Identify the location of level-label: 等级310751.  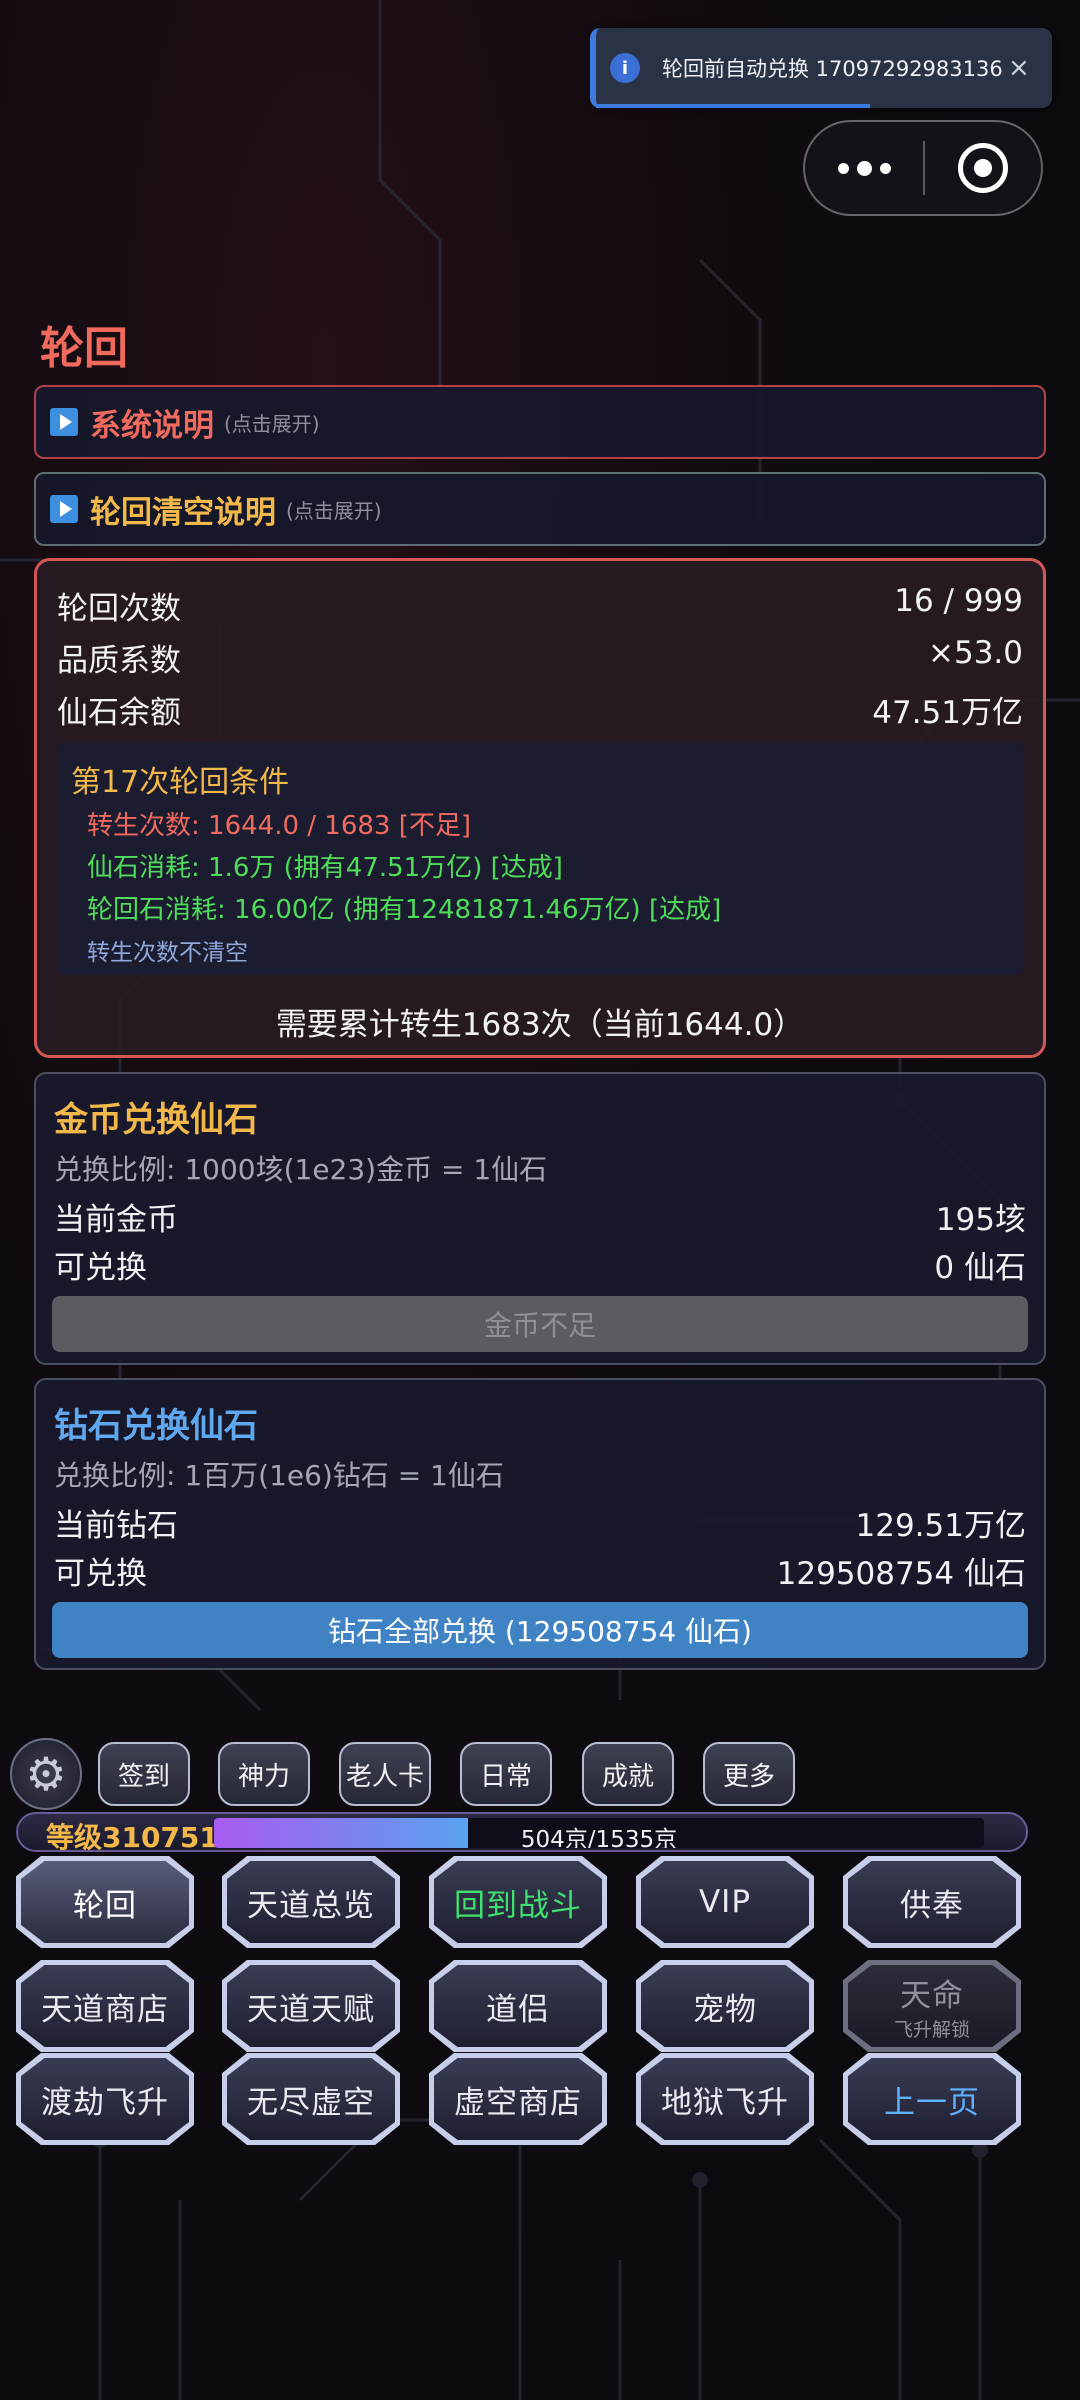
(132, 1837).